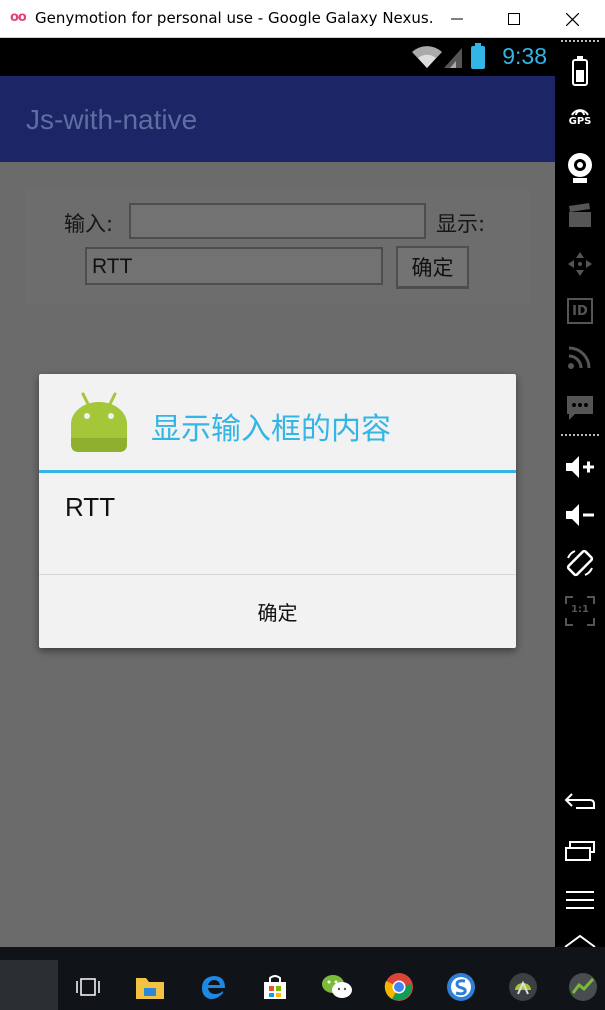  I want to click on file-explorer-button, so click(150, 987).